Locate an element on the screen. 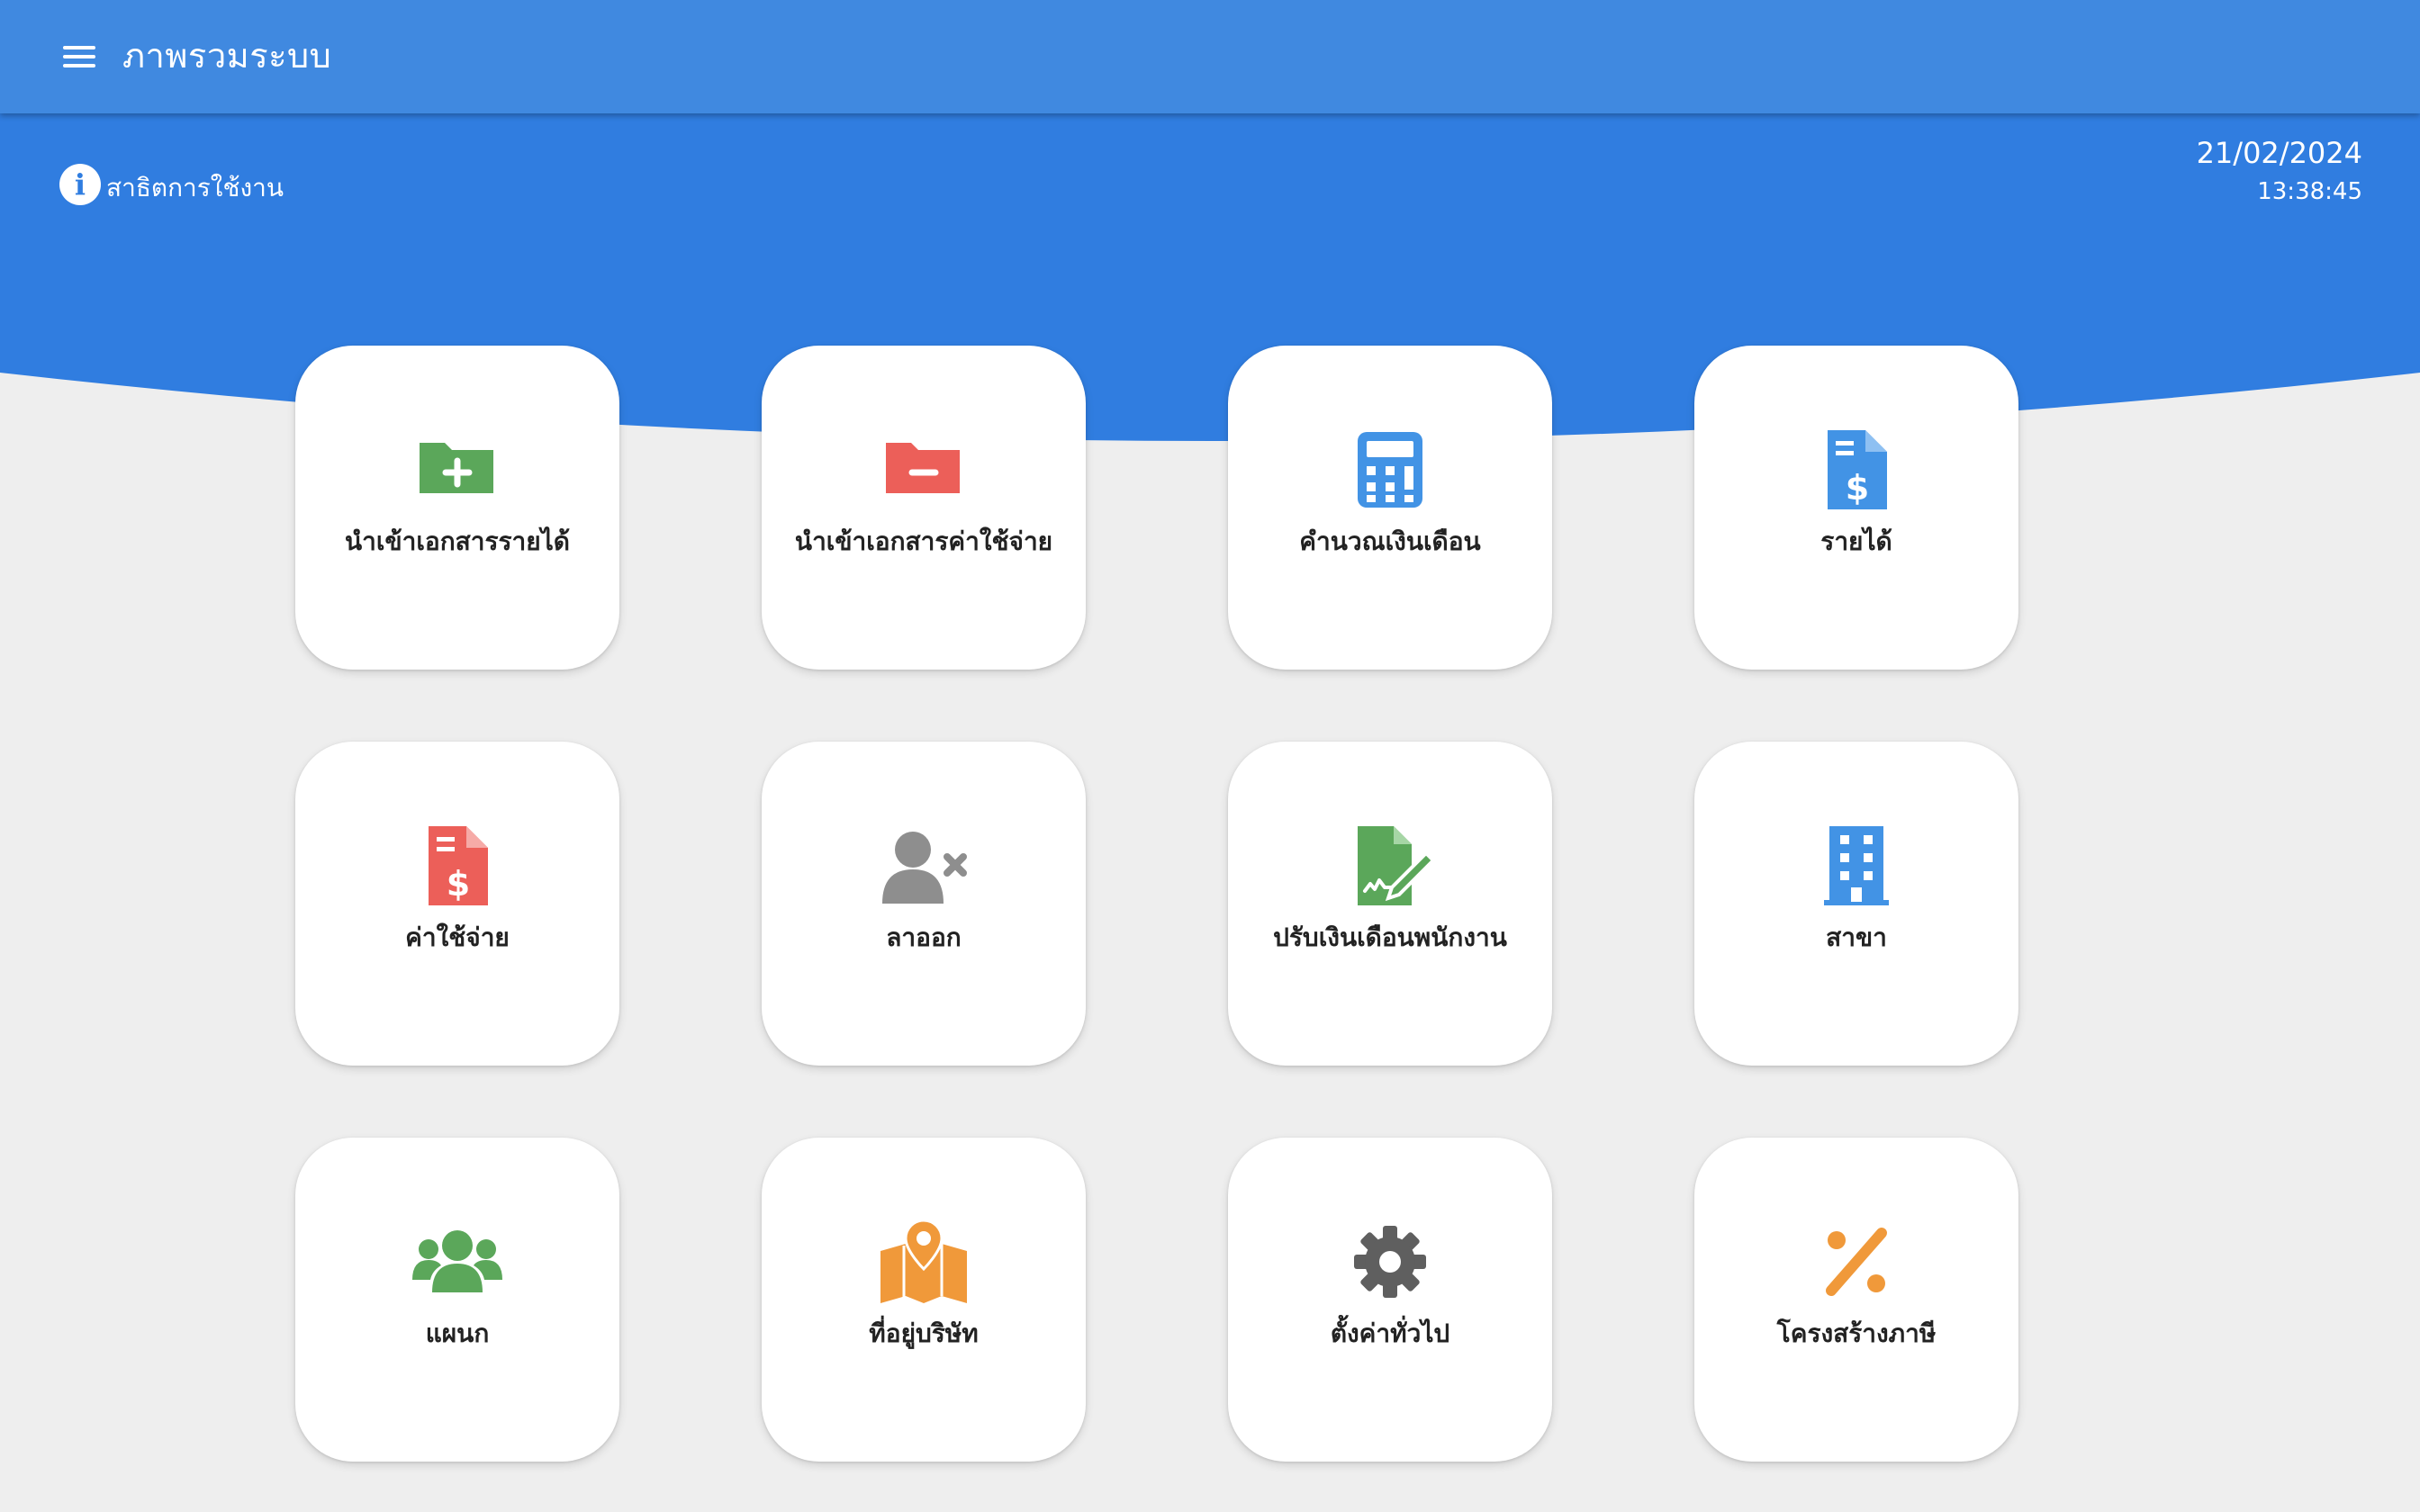 The width and height of the screenshot is (2420, 1512). card-import-expense-docs: นำเข้าเอกสารค่าใช้จ่าย is located at coordinates (924, 508).